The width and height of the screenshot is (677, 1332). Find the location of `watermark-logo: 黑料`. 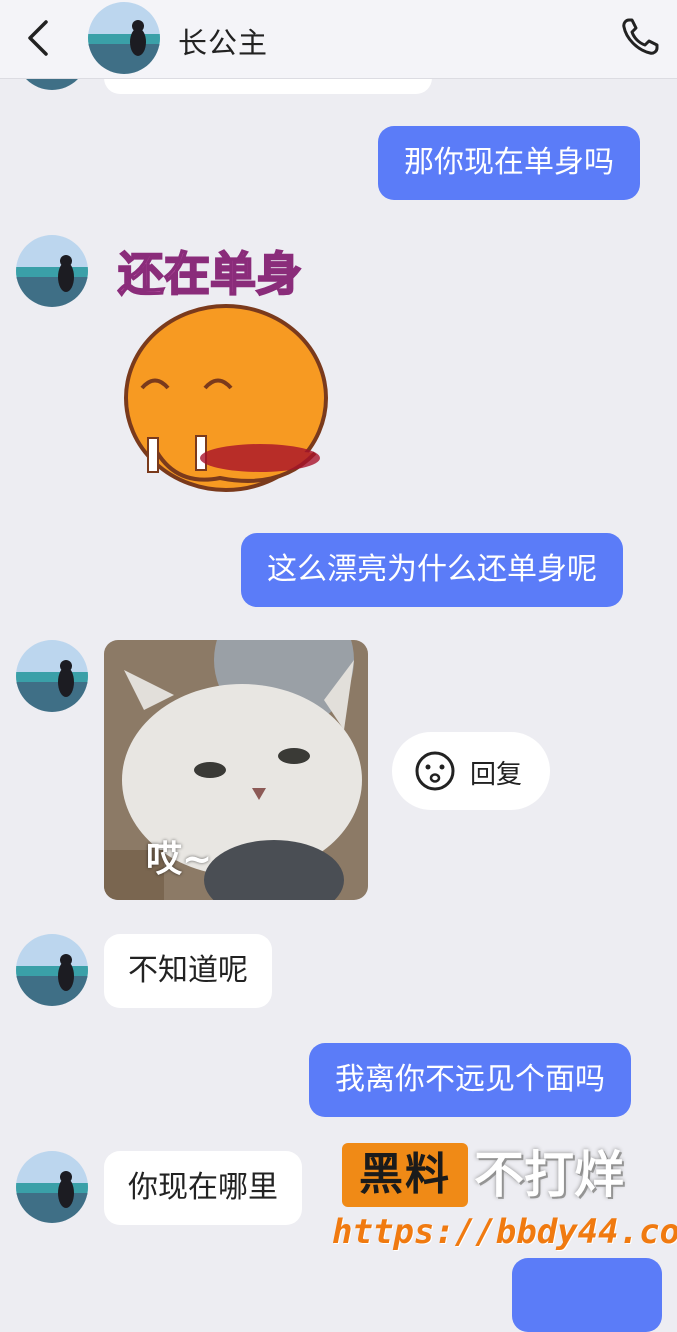

watermark-logo: 黑料 is located at coordinates (405, 1175).